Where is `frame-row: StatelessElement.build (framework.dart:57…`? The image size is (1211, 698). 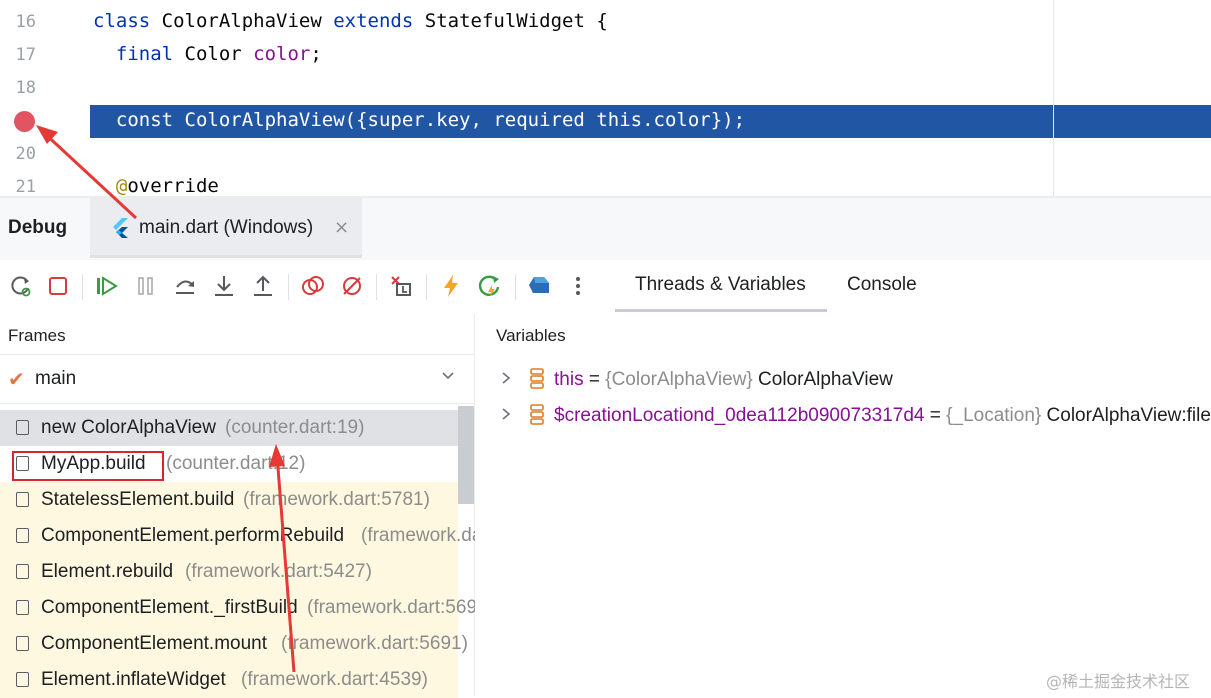
frame-row: StatelessElement.build (framework.dart:57… is located at coordinates (229, 500).